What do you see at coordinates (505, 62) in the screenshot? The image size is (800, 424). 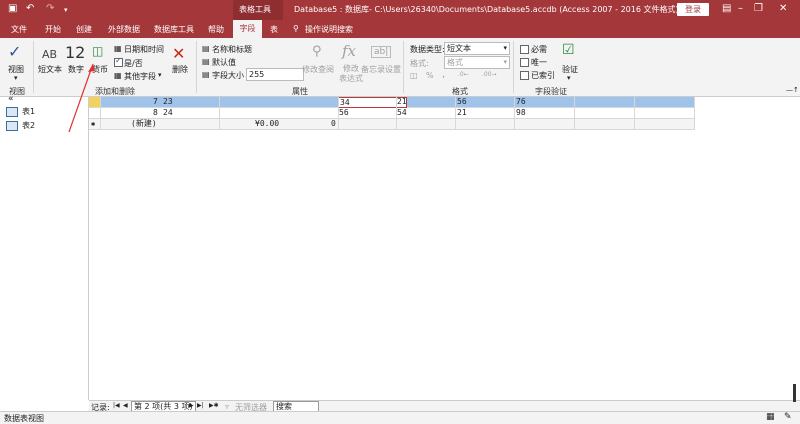 I see `chevron-down-icon: ▾` at bounding box center [505, 62].